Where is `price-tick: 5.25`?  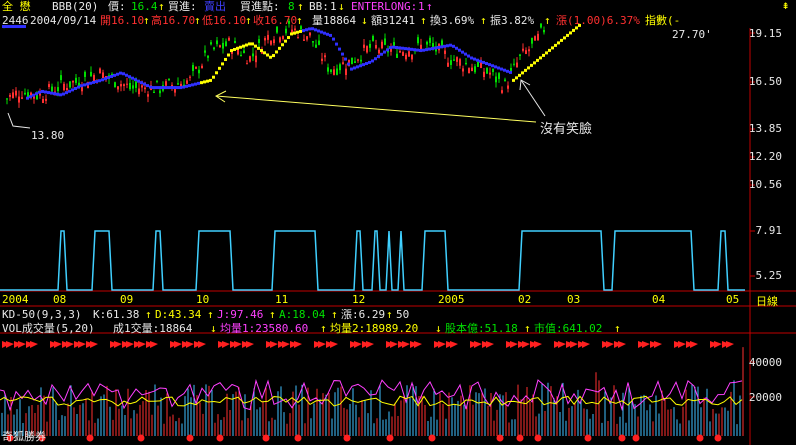
price-tick: 5.25 is located at coordinates (769, 275).